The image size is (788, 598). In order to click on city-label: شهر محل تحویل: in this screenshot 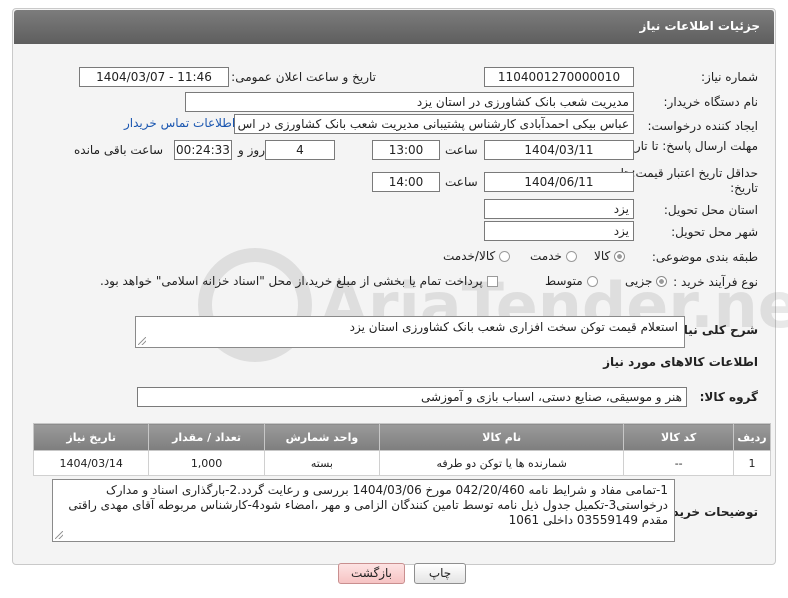, I will do `click(714, 232)`.